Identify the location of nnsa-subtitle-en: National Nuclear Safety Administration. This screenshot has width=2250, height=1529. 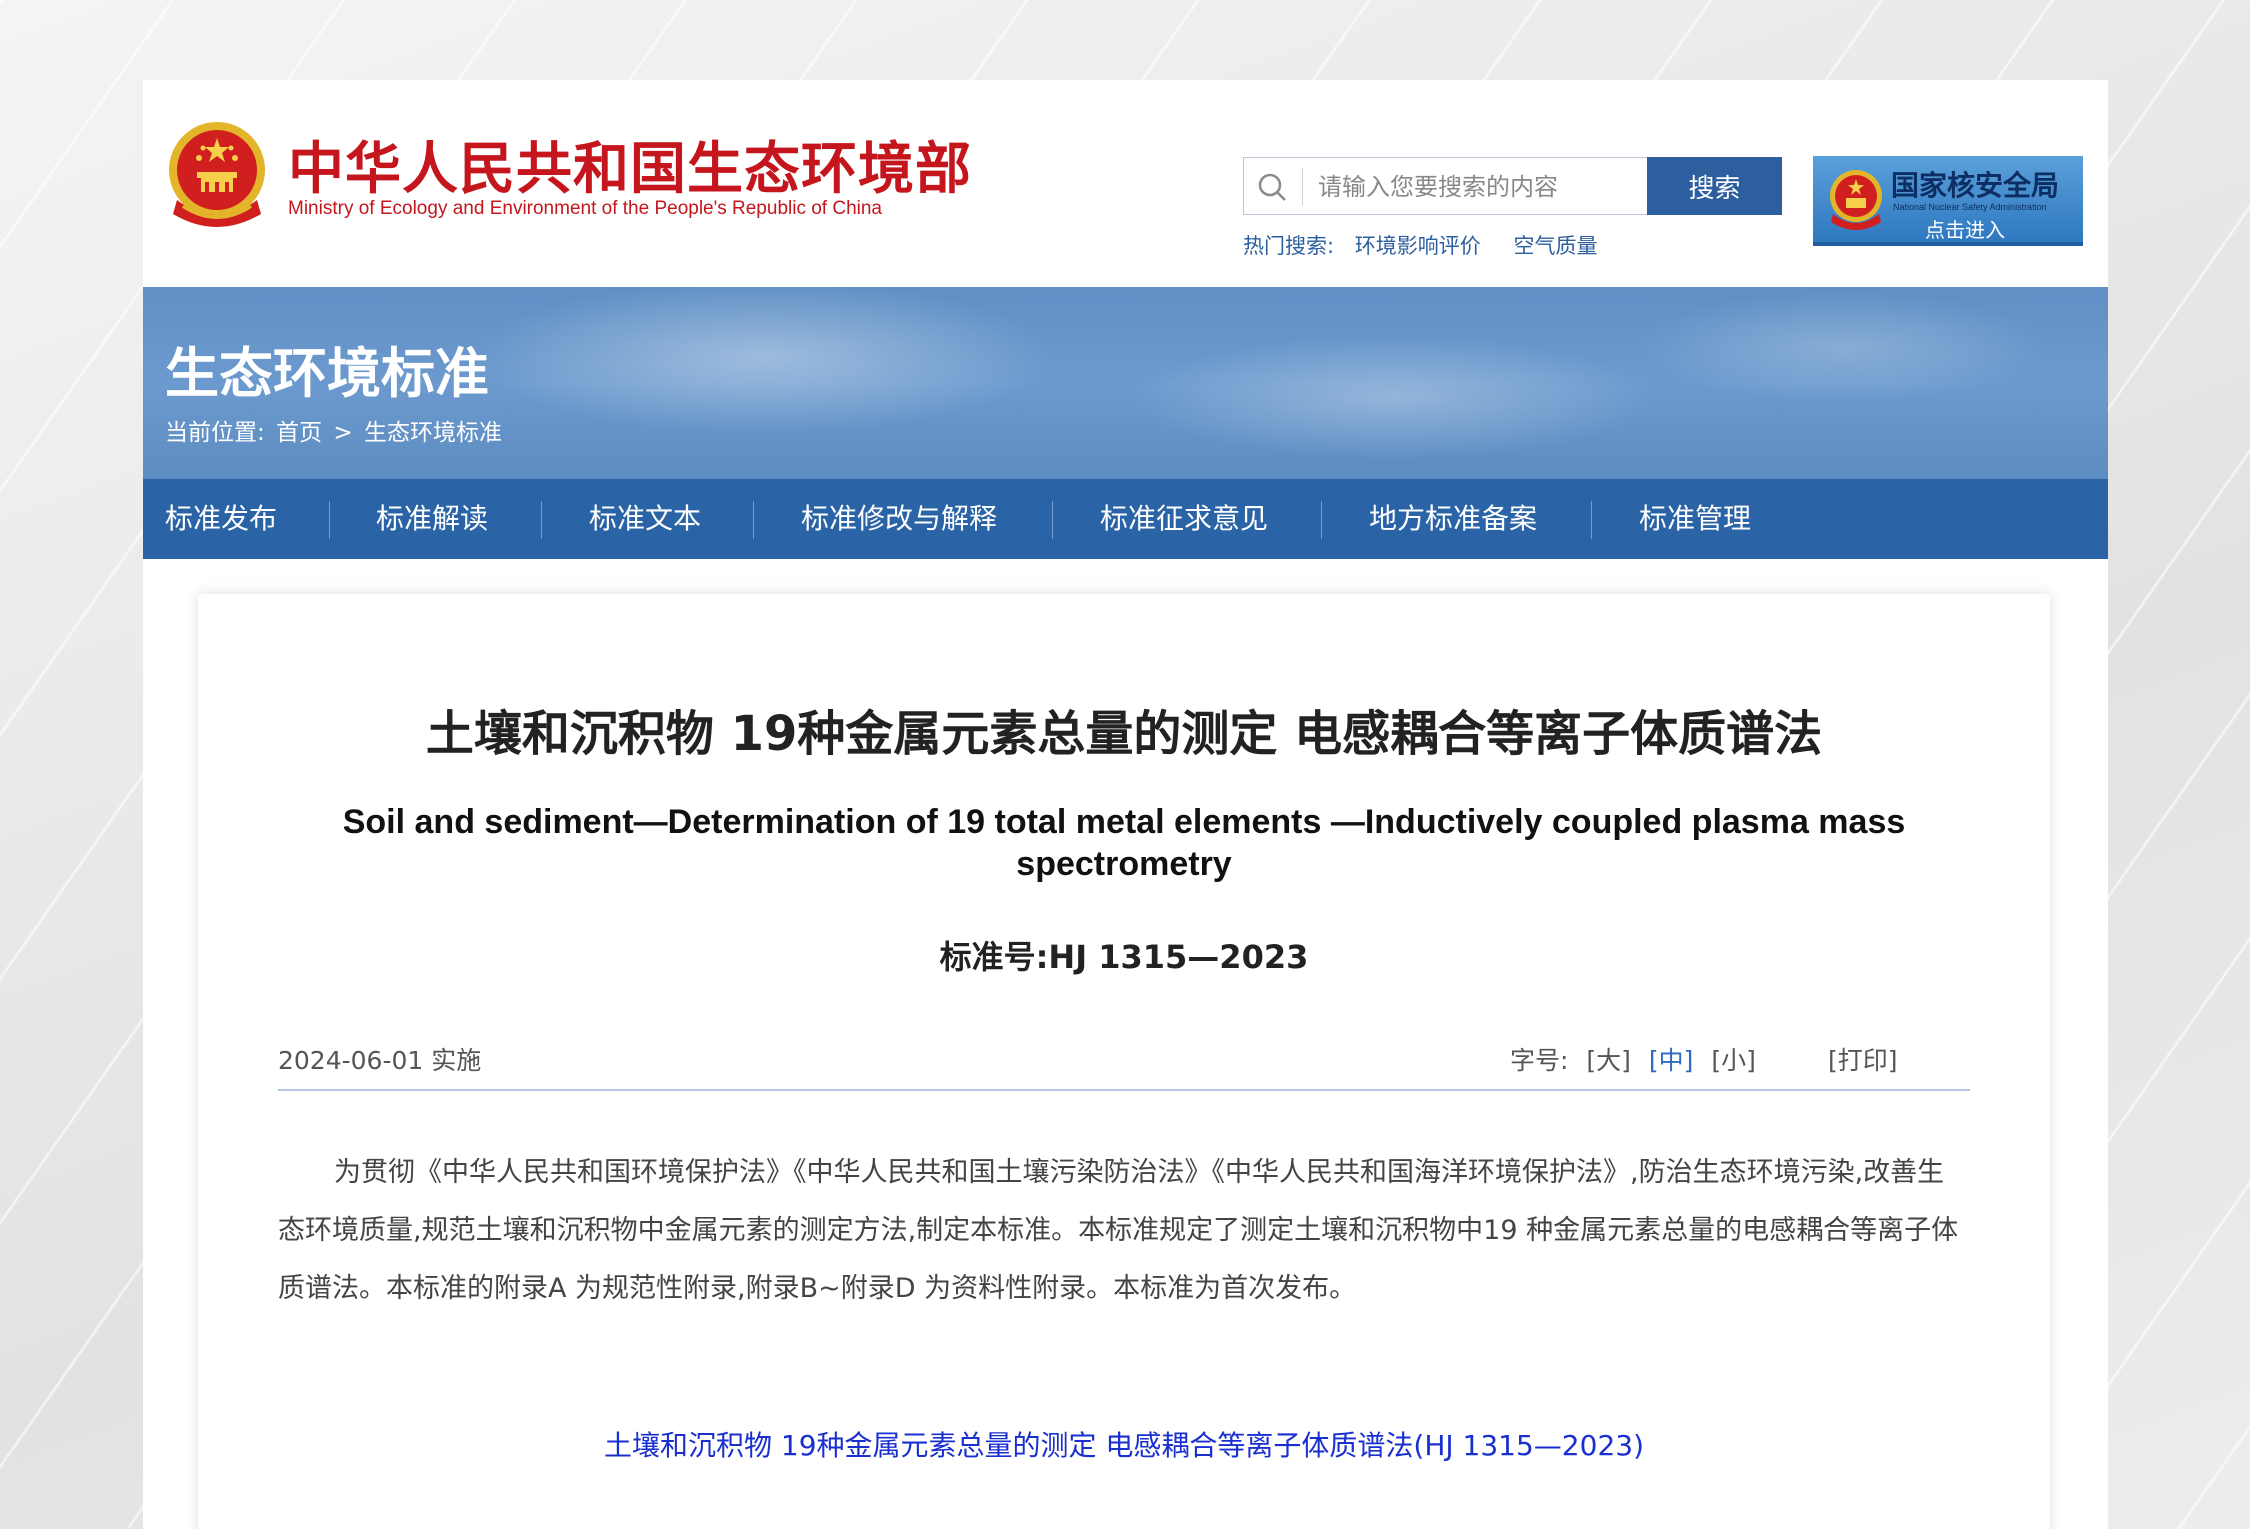
(1970, 207).